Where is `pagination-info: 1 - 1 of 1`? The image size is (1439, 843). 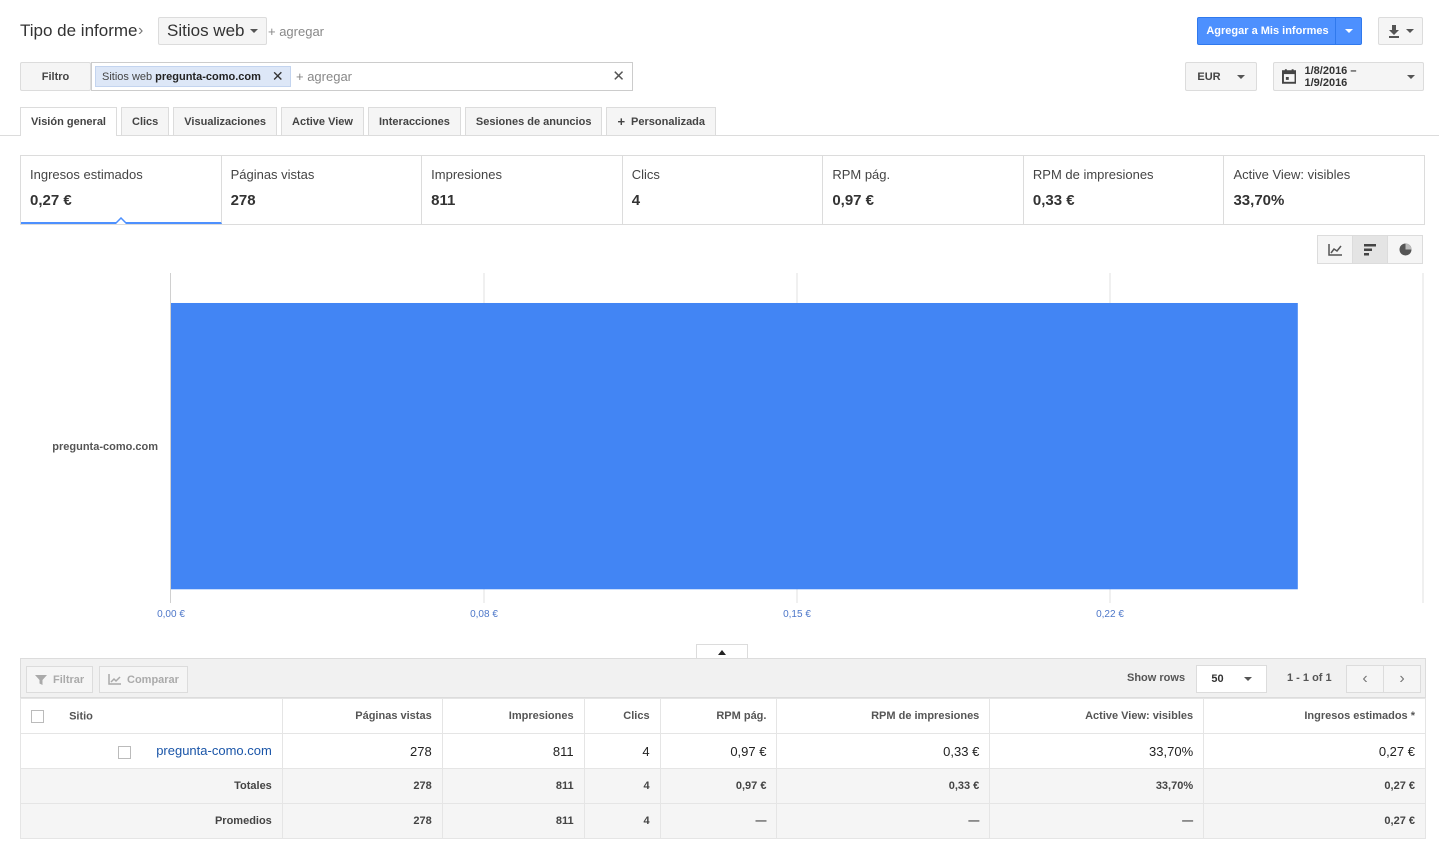
pagination-info: 1 - 1 of 1 is located at coordinates (1309, 678).